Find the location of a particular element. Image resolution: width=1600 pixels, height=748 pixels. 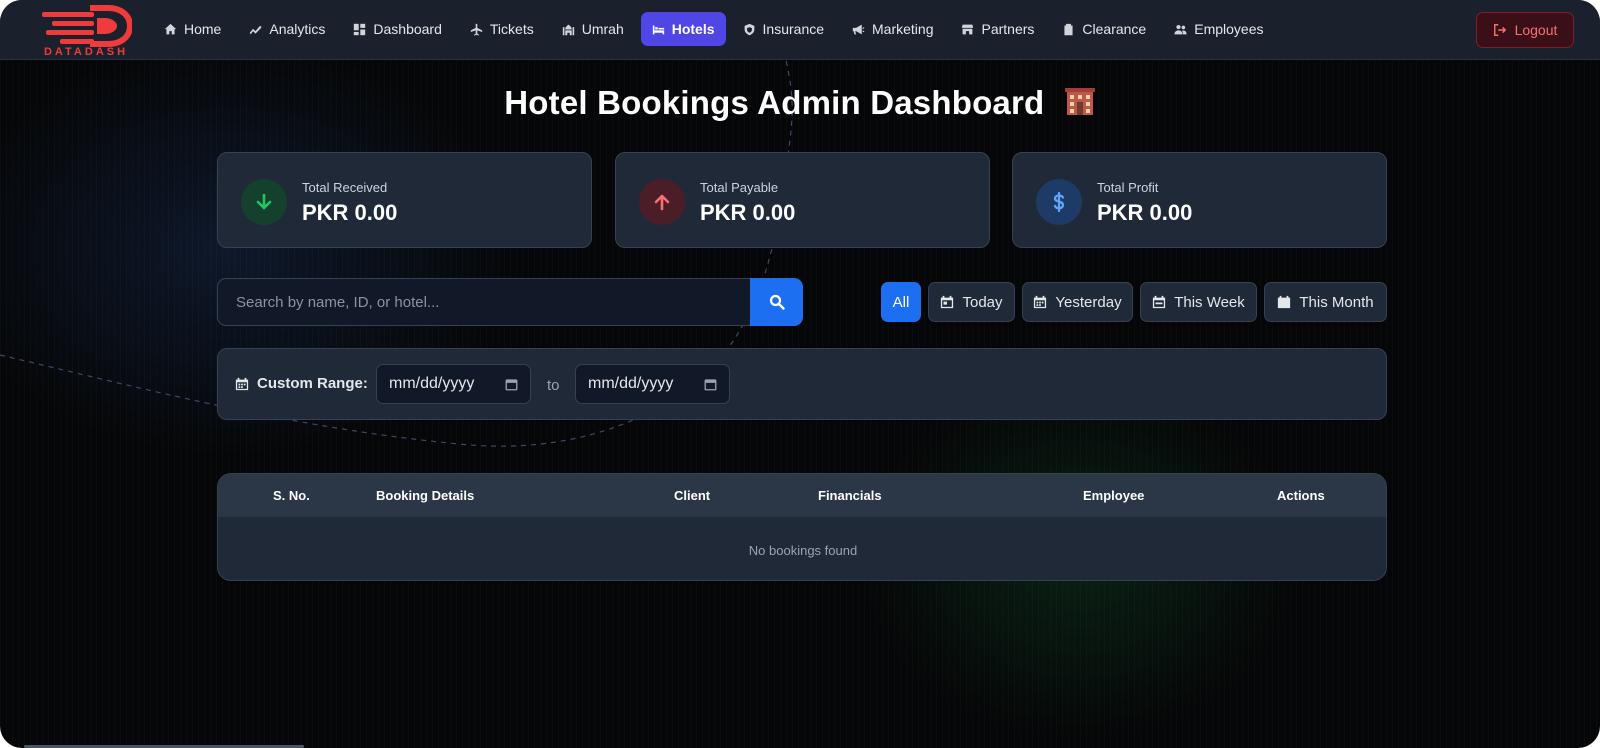

filter-all-button: All is located at coordinates (901, 302).